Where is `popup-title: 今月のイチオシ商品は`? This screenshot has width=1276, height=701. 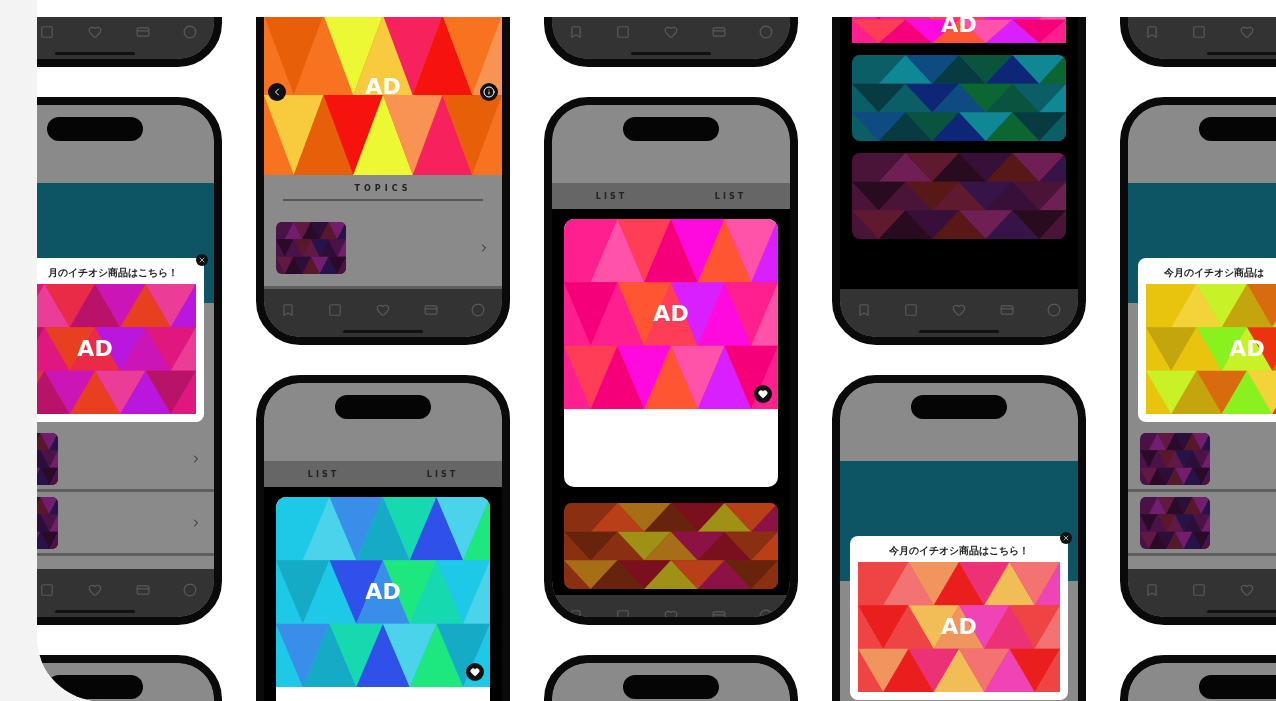 popup-title: 今月のイチオシ商品は is located at coordinates (1214, 273).